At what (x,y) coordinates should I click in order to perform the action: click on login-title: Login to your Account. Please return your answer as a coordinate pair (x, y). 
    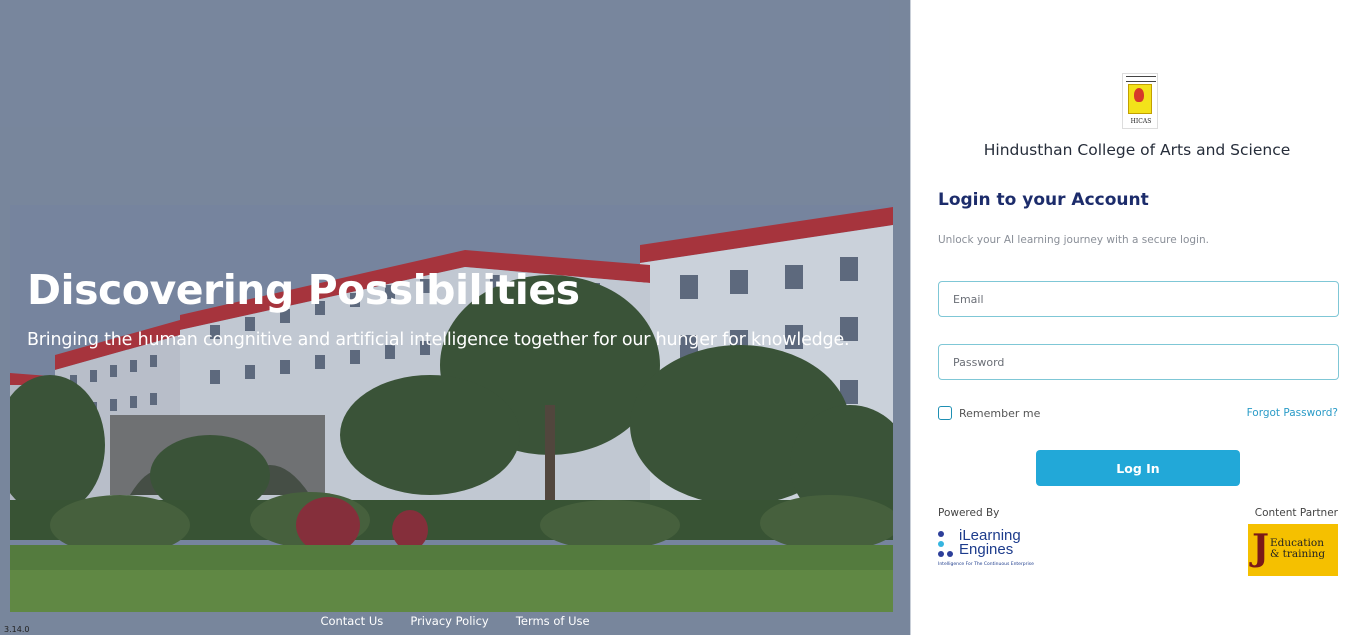
    Looking at the image, I should click on (1043, 200).